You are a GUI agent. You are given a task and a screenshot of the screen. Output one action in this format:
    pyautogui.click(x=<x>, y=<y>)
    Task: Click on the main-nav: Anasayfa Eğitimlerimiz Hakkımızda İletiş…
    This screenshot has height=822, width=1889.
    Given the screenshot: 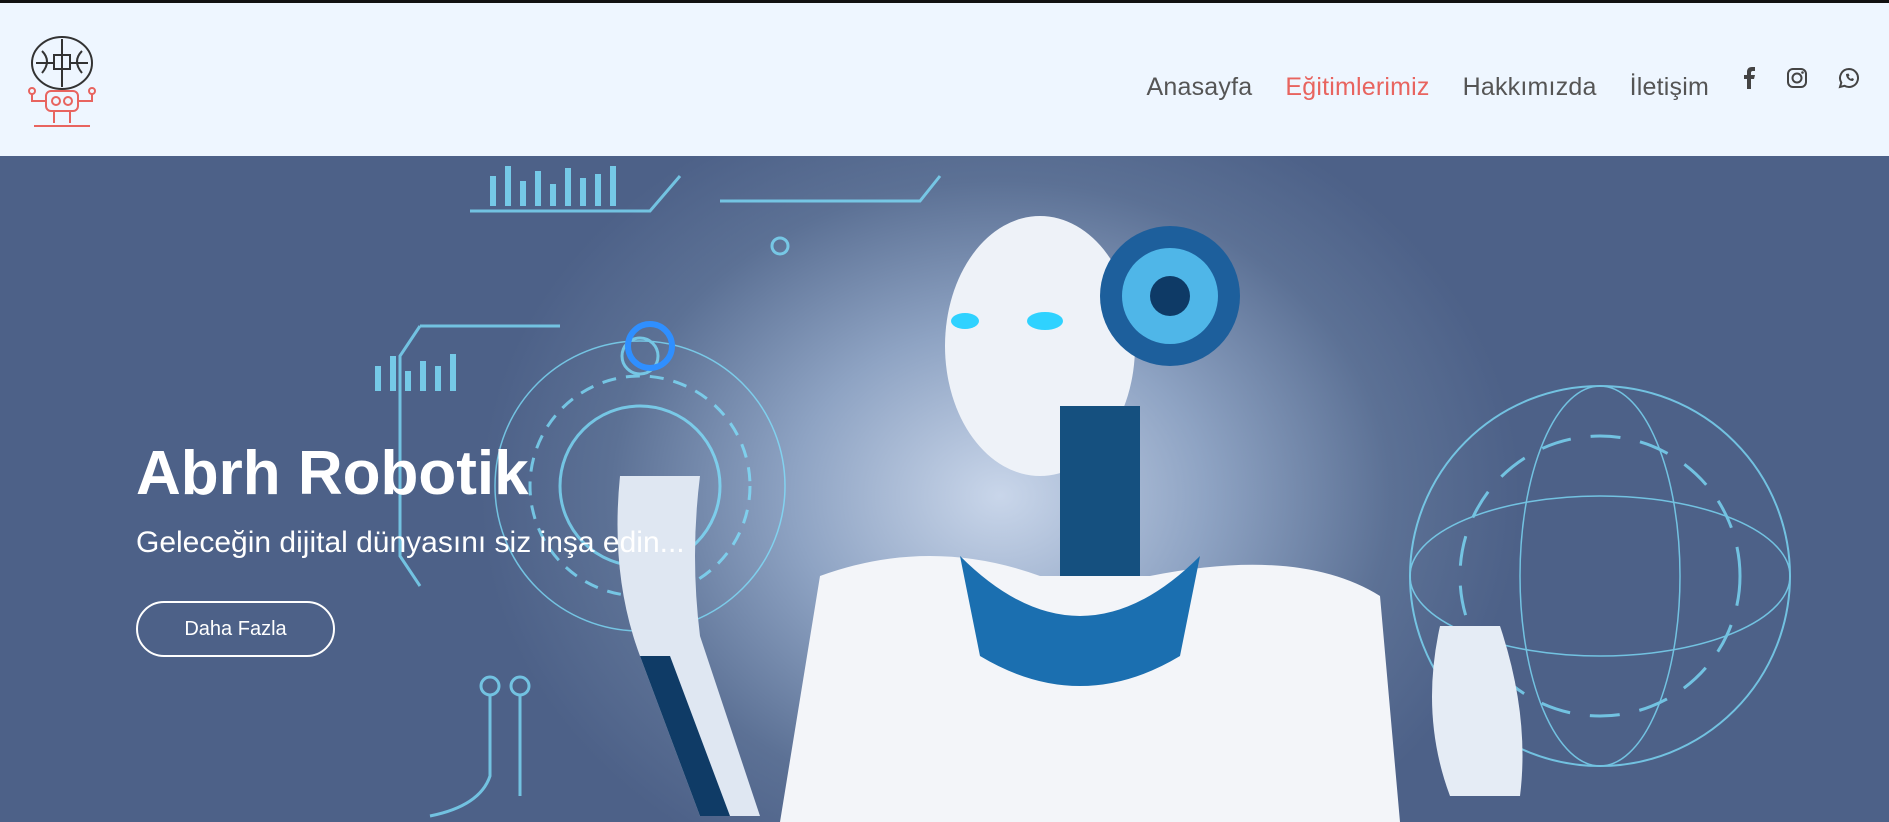 What is the action you would take?
    pyautogui.click(x=1428, y=87)
    